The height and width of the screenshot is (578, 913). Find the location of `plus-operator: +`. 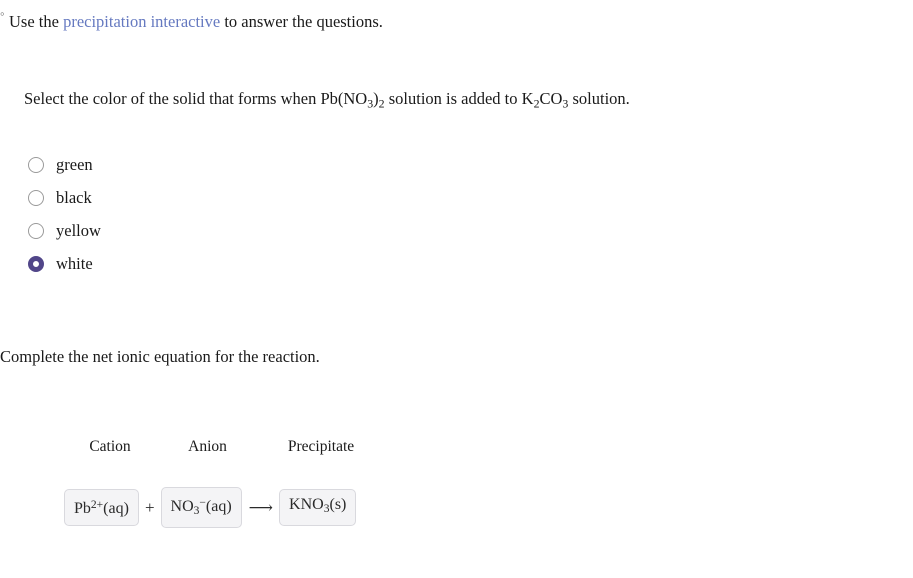

plus-operator: + is located at coordinates (149, 507).